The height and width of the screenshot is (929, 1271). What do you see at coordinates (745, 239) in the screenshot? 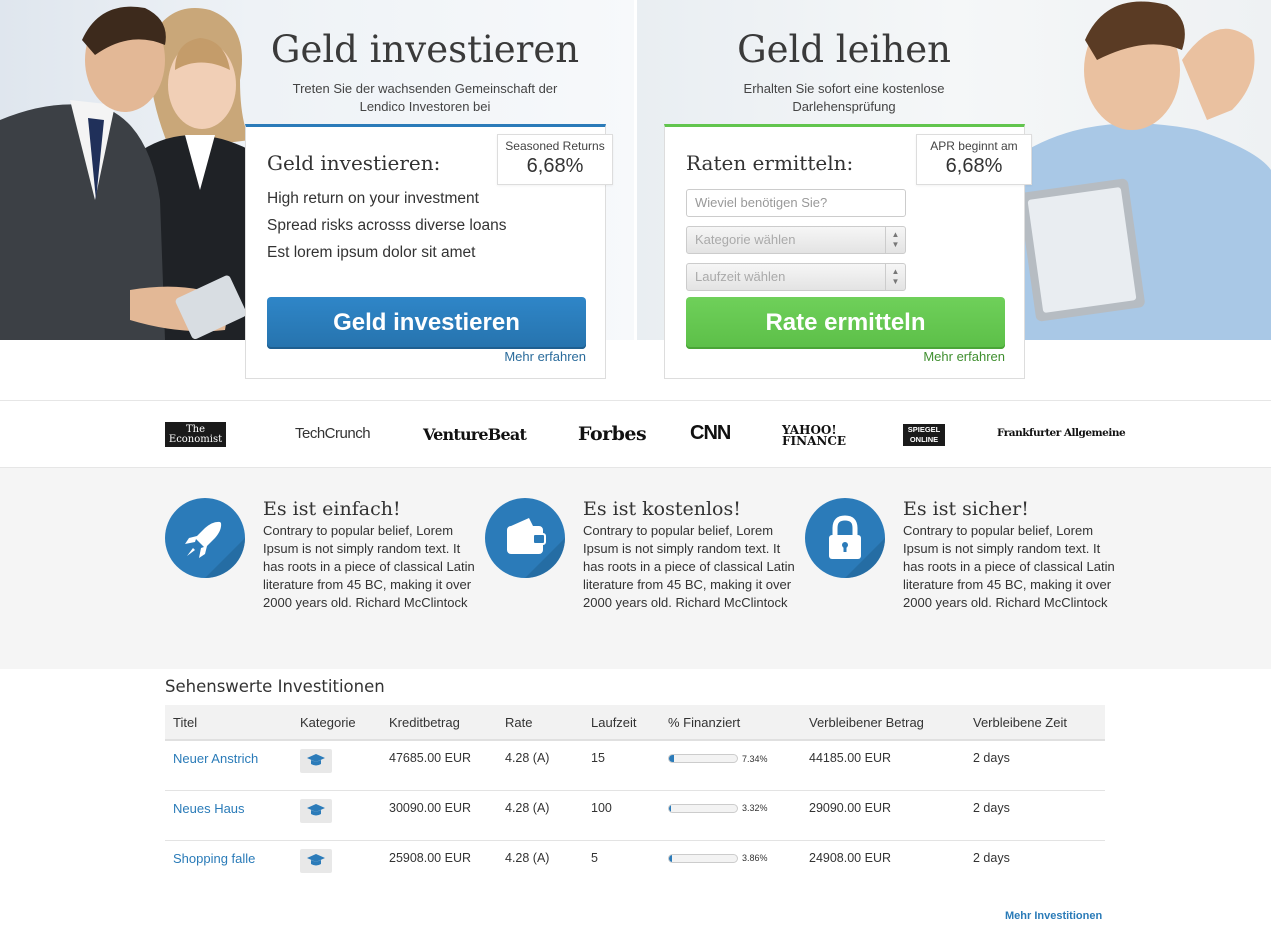
I see `category-select-value: Kategorie wählen` at bounding box center [745, 239].